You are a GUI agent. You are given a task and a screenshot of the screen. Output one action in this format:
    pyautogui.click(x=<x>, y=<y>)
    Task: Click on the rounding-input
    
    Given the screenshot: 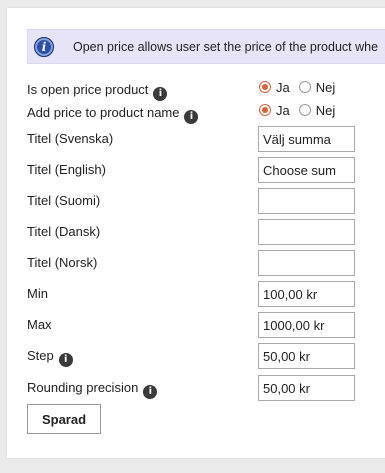 What is the action you would take?
    pyautogui.click(x=306, y=388)
    